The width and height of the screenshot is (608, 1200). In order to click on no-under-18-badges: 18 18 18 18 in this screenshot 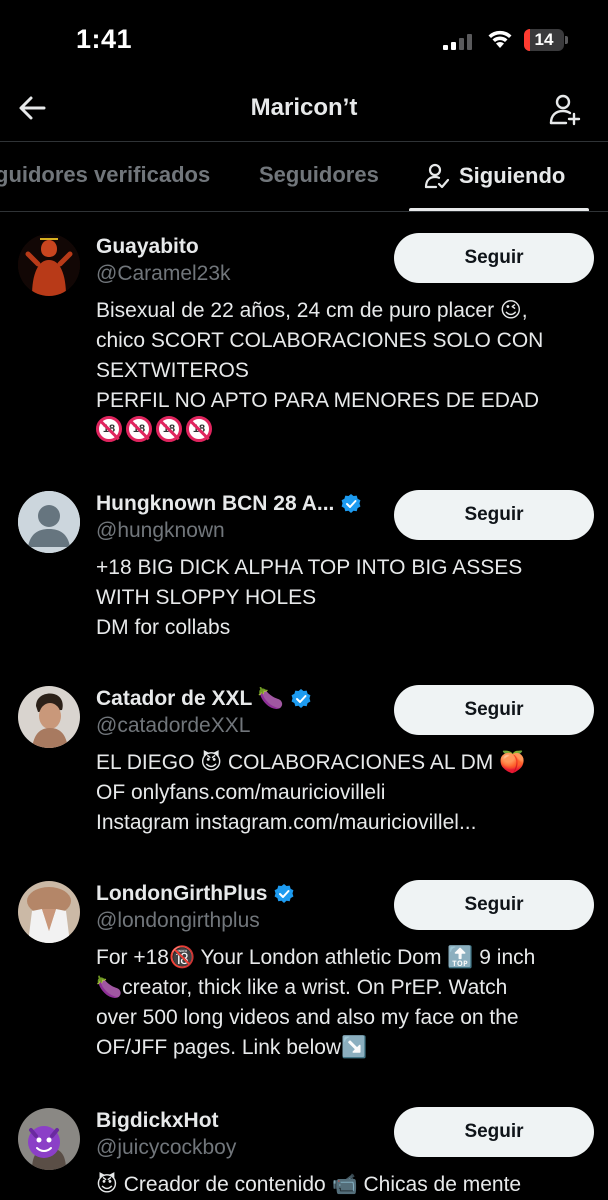, I will do `click(156, 429)`.